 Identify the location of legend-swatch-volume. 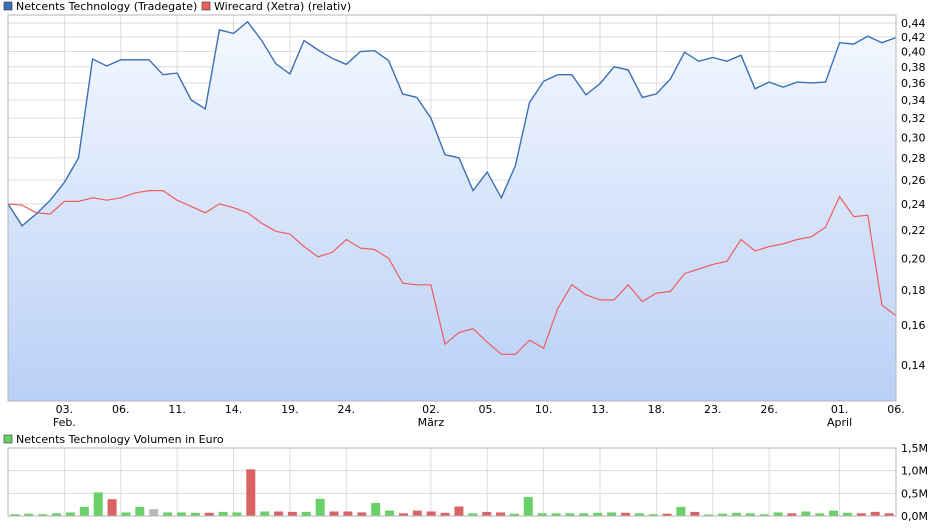
(8, 439).